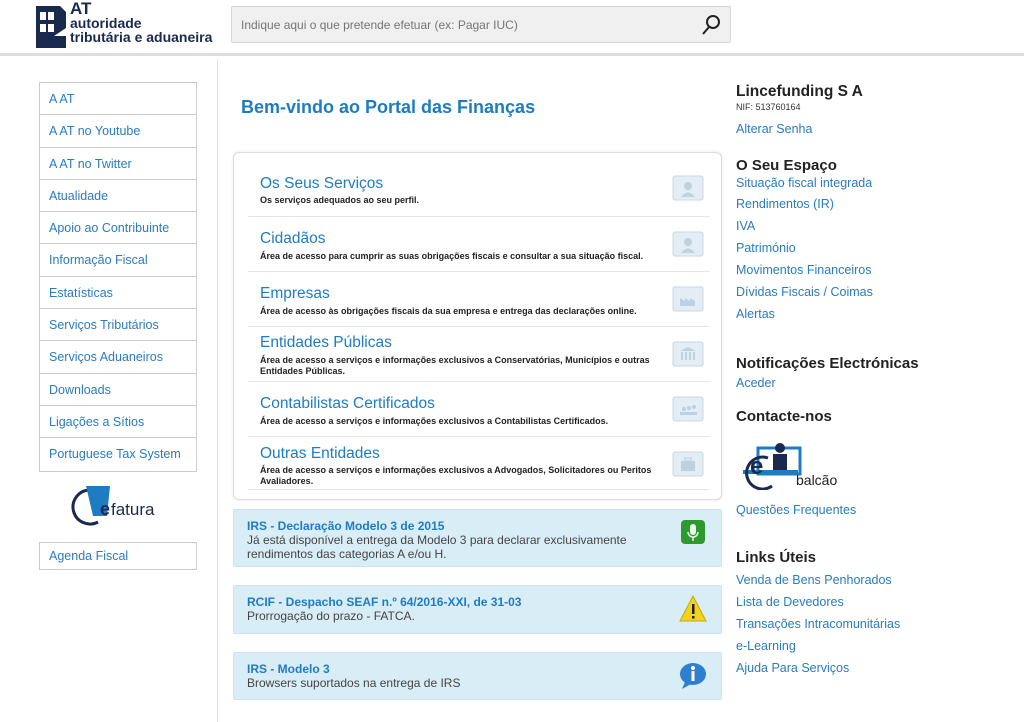 The image size is (1024, 722). What do you see at coordinates (320, 454) in the screenshot?
I see `service-title: Outras Entidades` at bounding box center [320, 454].